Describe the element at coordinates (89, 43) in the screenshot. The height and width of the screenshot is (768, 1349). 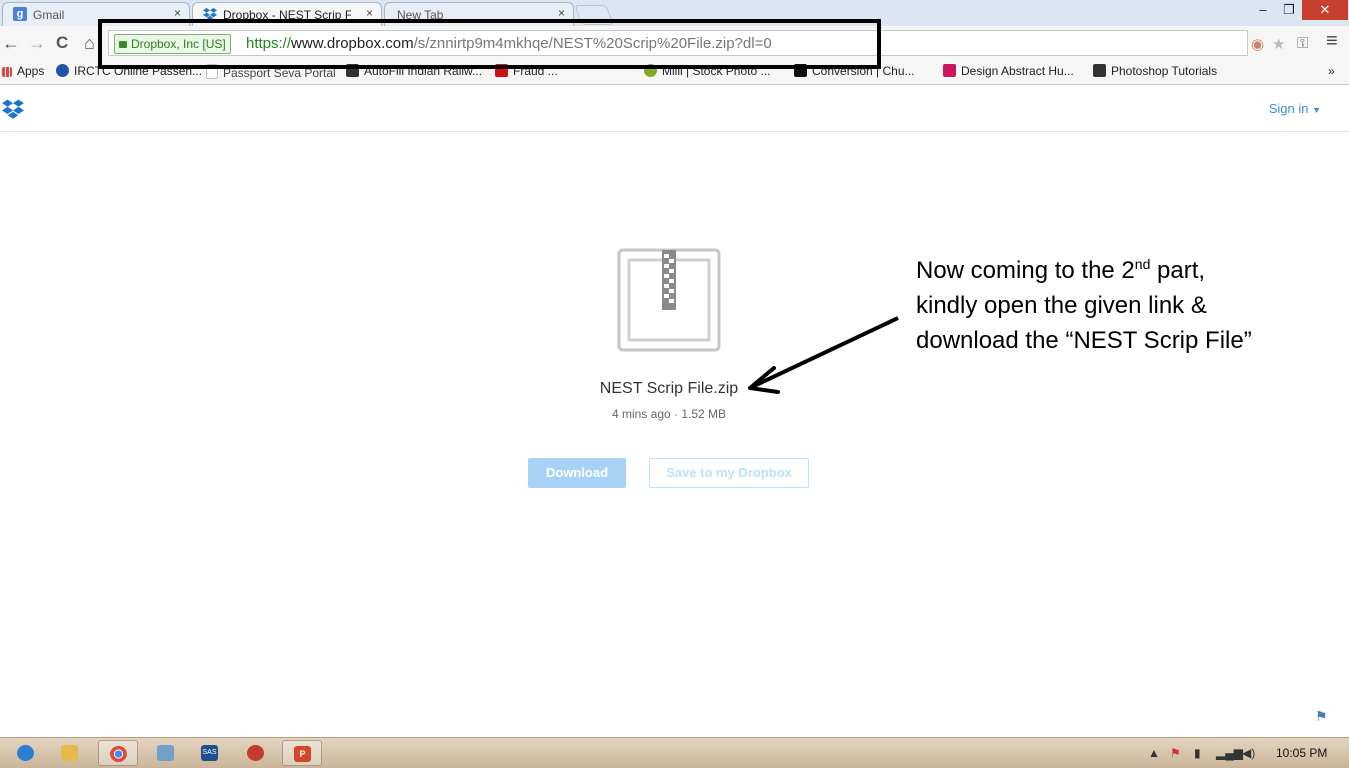
I see `home-button: ⌂` at that location.